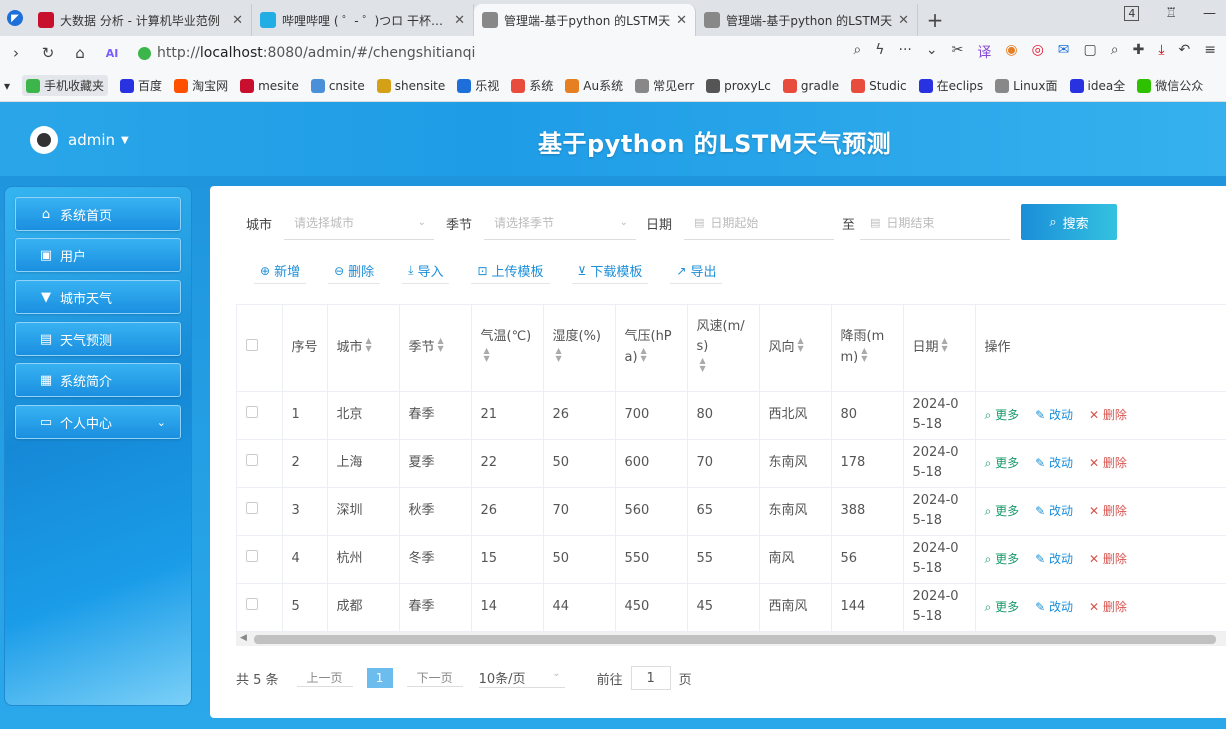 This screenshot has width=1226, height=729. Describe the element at coordinates (651, 348) in the screenshot. I see `col-header: 气压(hPa) ▲ ▼` at that location.